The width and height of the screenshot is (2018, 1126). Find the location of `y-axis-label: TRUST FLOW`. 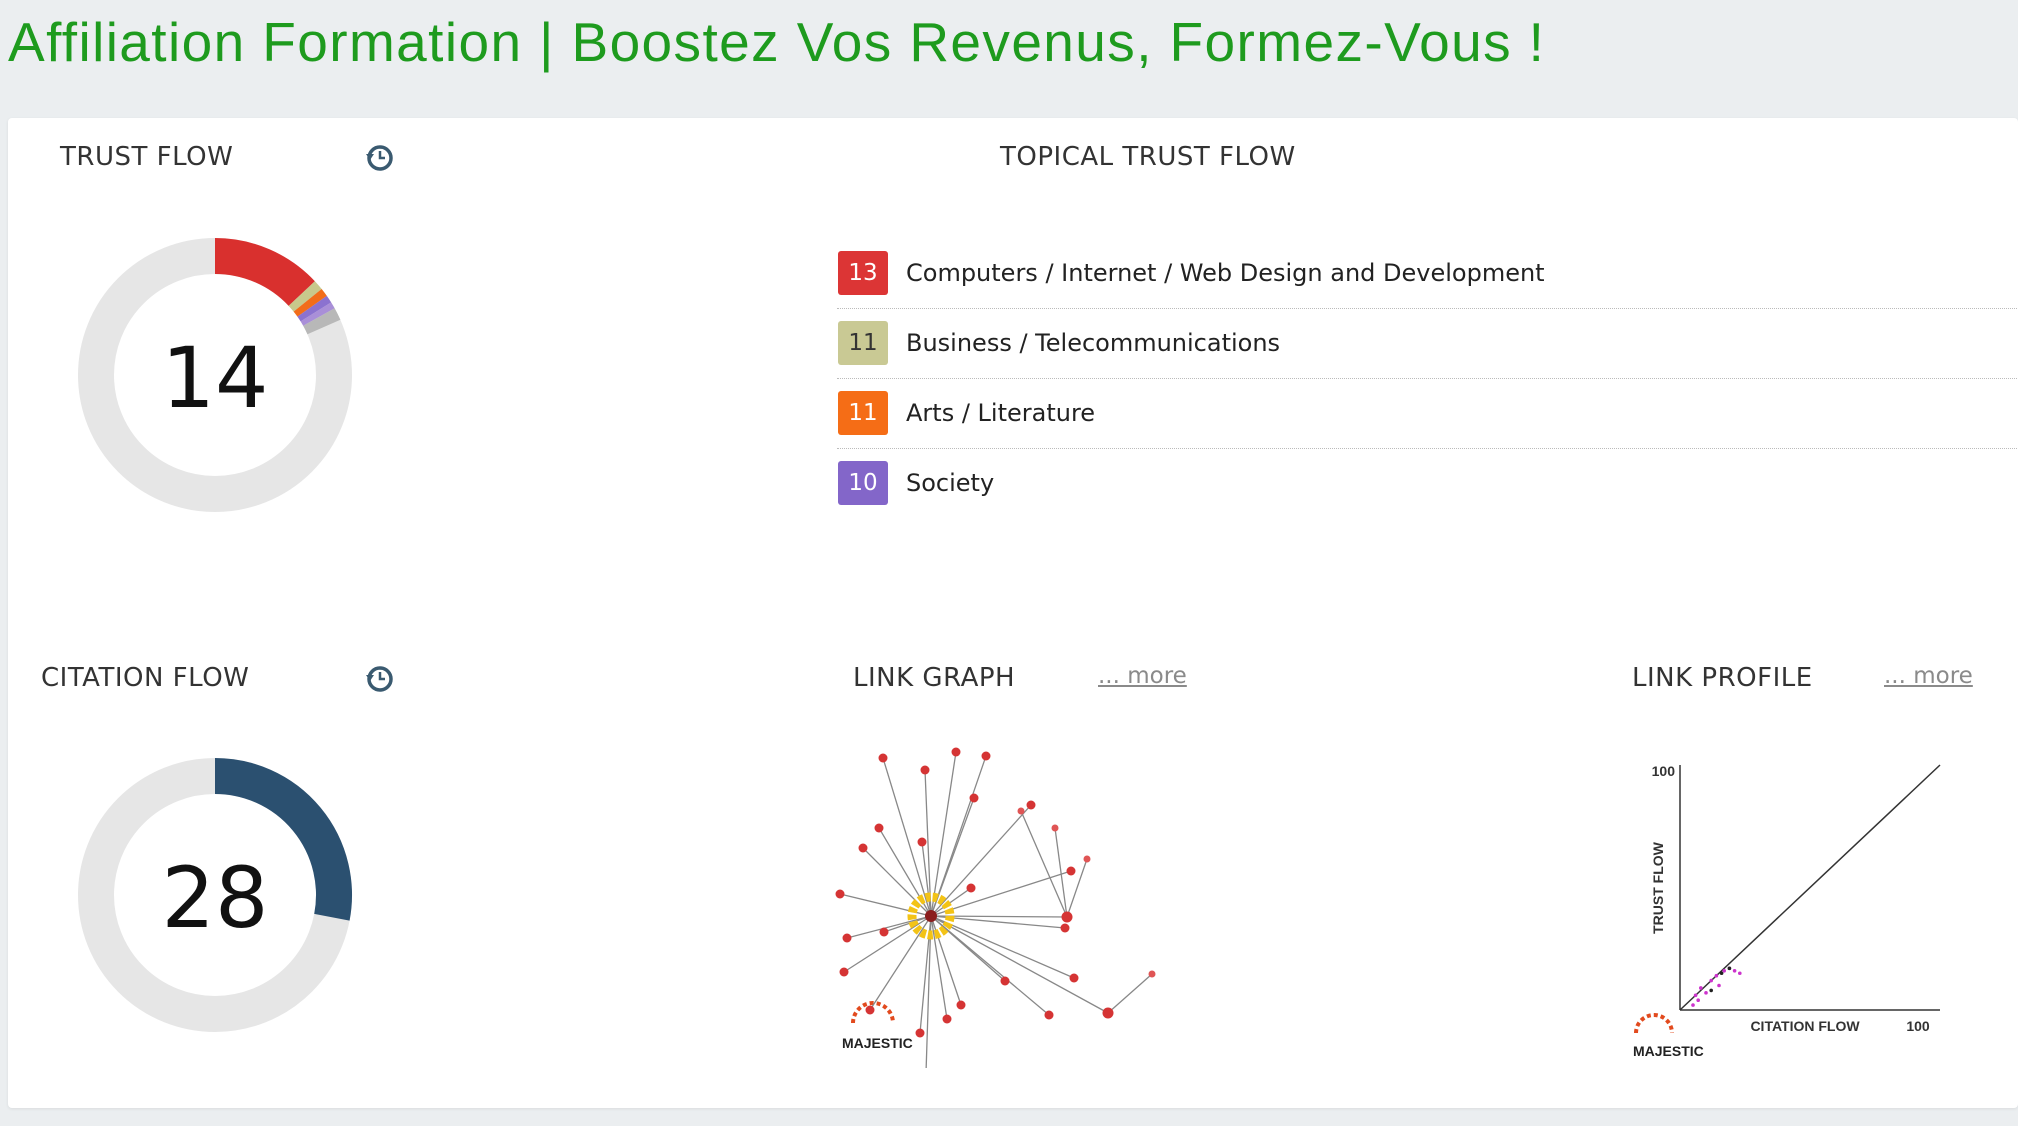

y-axis-label: TRUST FLOW is located at coordinates (1658, 887).